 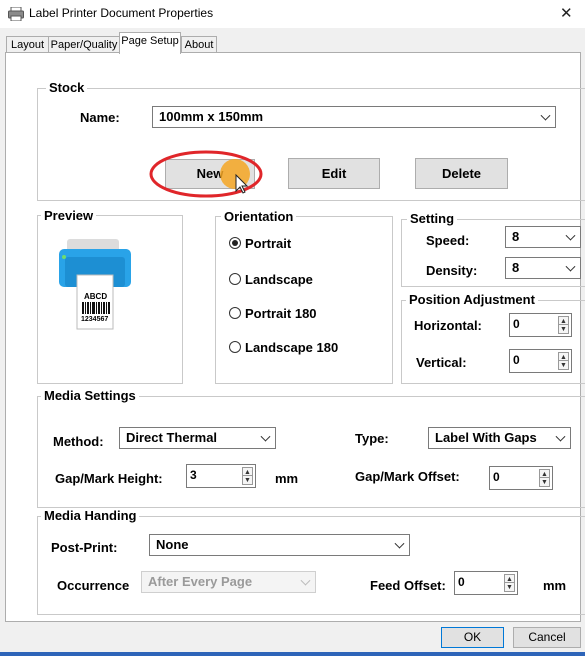 I want to click on landscape-180-radio: Landscape 180, so click(x=283, y=347).